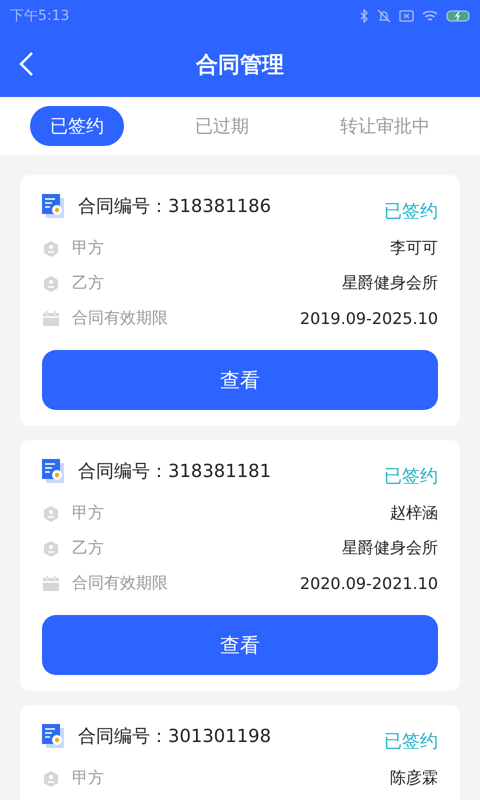 The image size is (480, 800). Describe the element at coordinates (222, 126) in the screenshot. I see `tab: 已过期` at that location.